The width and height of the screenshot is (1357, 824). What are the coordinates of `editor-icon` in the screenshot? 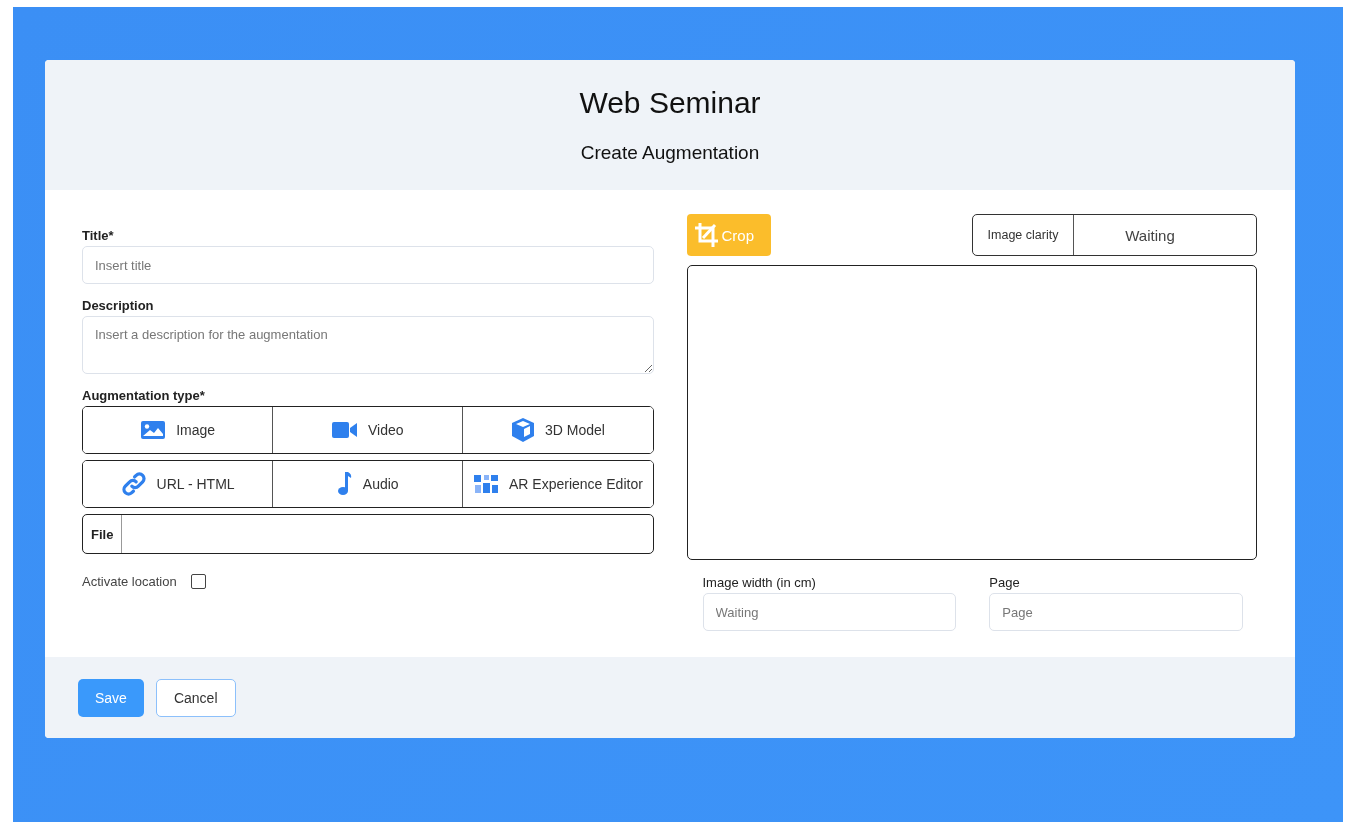 It's located at (486, 484).